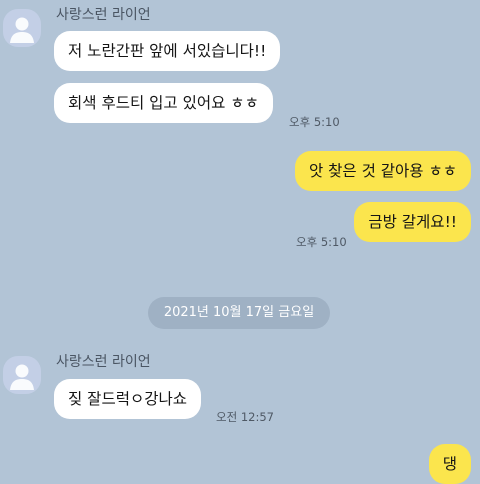 Image resolution: width=480 pixels, height=484 pixels. I want to click on message-timestamp: 오전 12:57, so click(245, 417).